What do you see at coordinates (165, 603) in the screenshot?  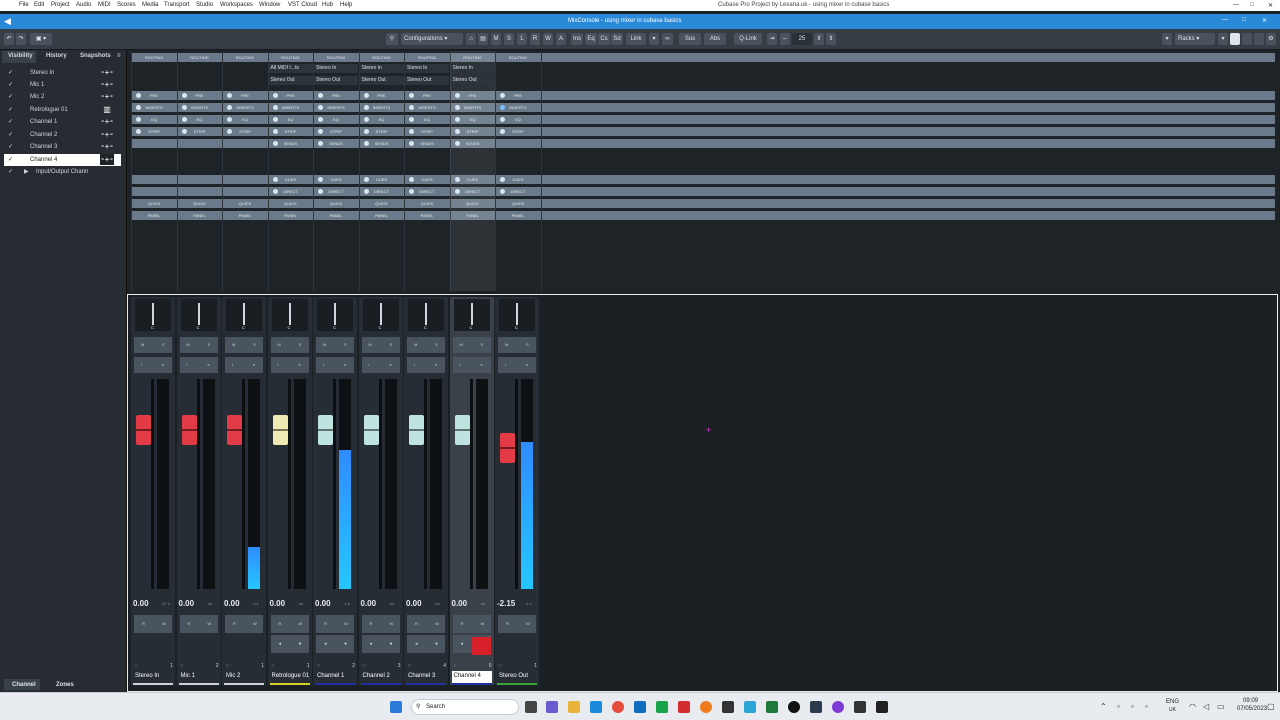 I see `peak-value: -47.2` at bounding box center [165, 603].